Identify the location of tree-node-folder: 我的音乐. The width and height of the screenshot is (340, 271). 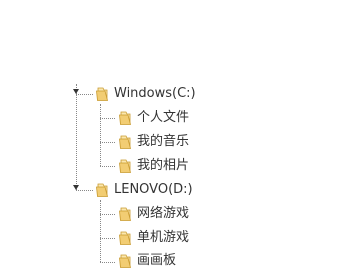
(153, 142).